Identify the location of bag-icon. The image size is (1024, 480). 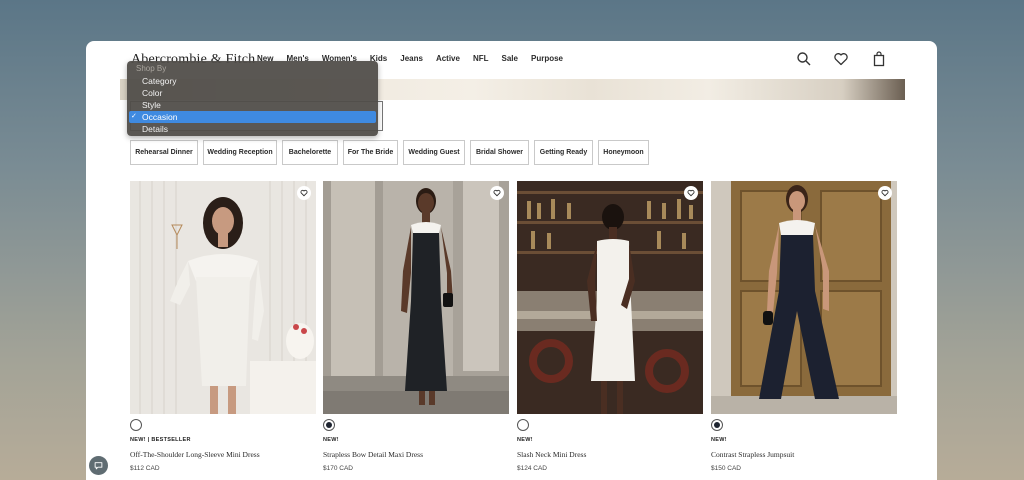
(879, 59).